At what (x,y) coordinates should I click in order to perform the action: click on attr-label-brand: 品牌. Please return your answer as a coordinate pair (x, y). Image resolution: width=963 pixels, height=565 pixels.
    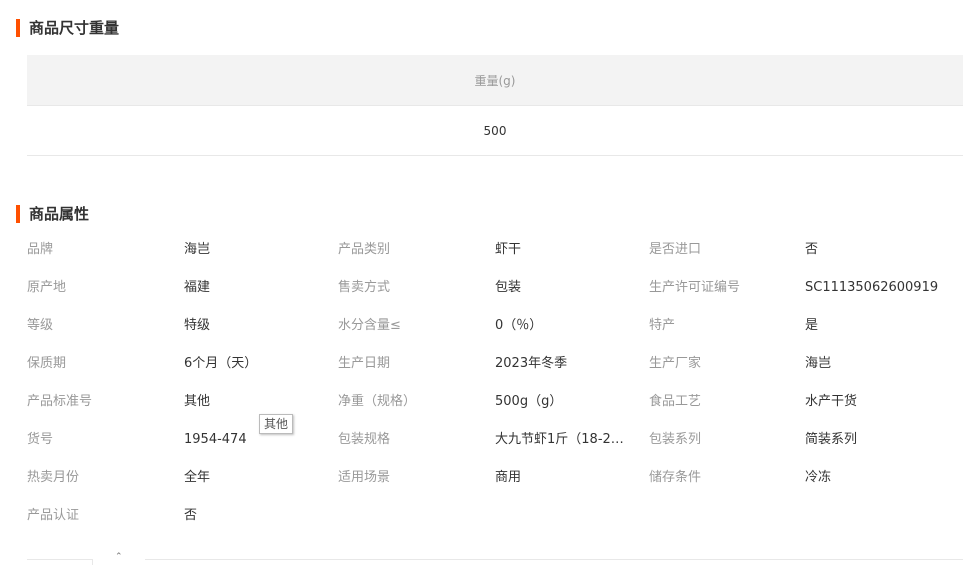
    Looking at the image, I should click on (40, 249).